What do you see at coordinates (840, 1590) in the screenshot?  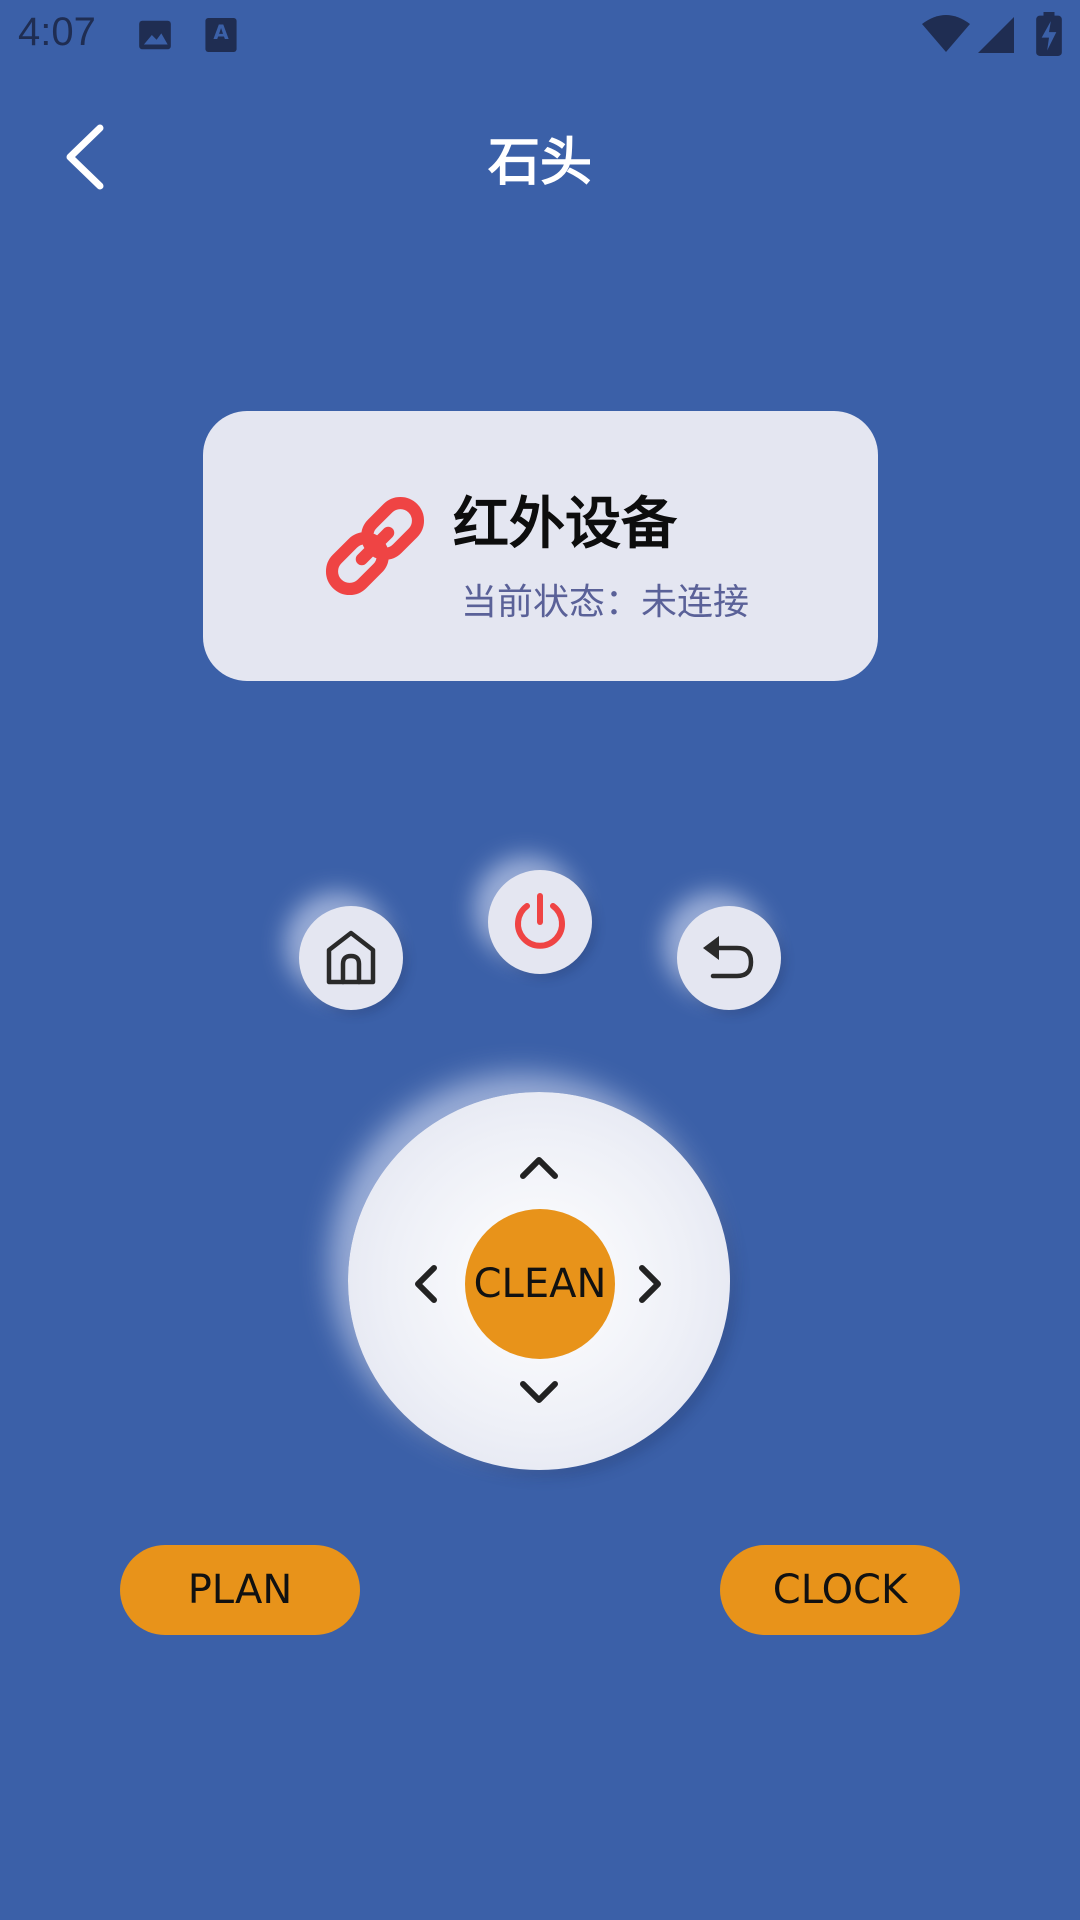 I see `clock-button: CLOCK` at bounding box center [840, 1590].